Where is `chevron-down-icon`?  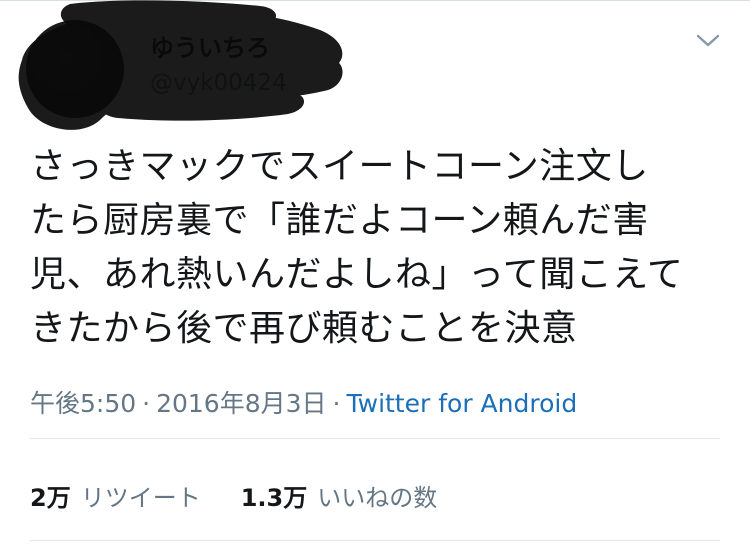
chevron-down-icon is located at coordinates (708, 40).